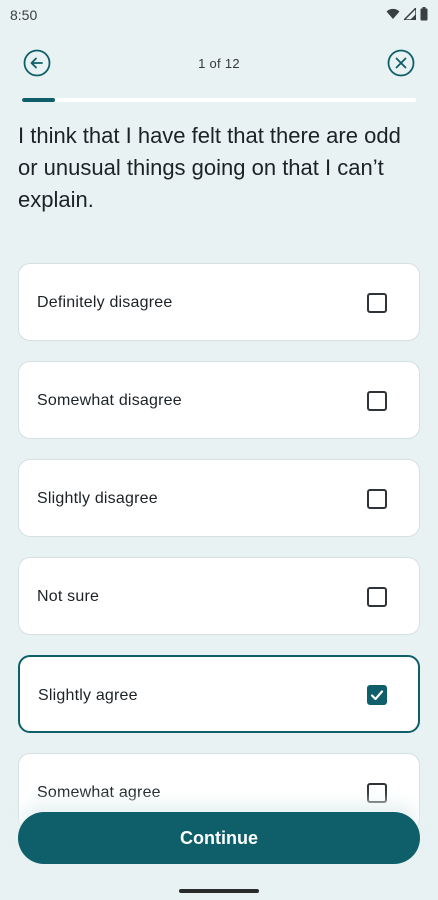  I want to click on progress-bar-fill, so click(38, 100).